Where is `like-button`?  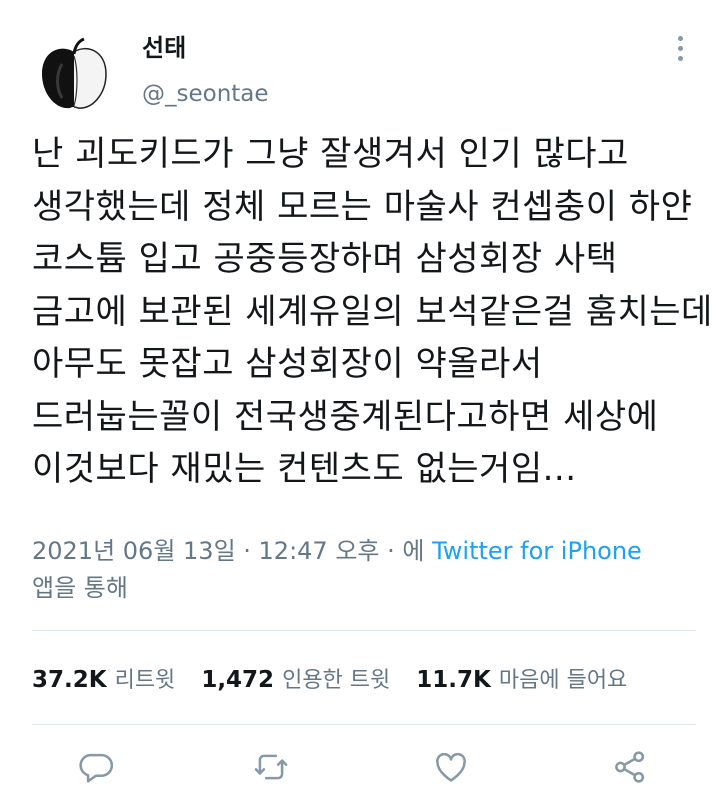
like-button is located at coordinates (451, 767).